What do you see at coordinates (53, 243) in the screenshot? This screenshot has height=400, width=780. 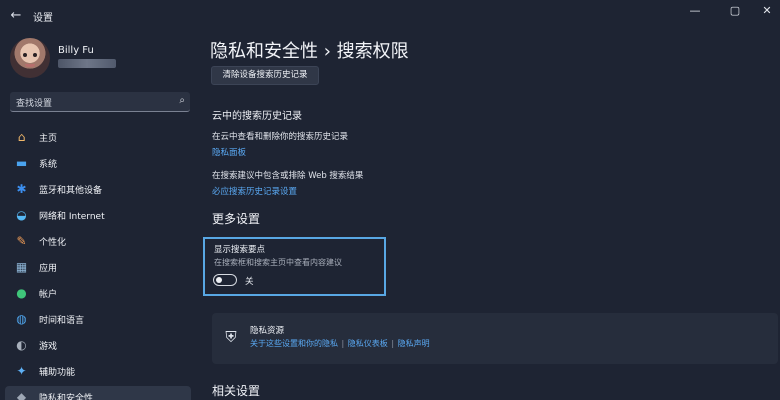 I see `sidebar-item-label: 个性化` at bounding box center [53, 243].